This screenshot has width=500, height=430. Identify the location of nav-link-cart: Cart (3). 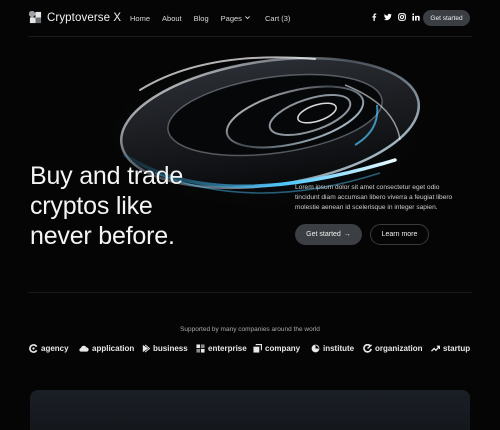
(277, 18).